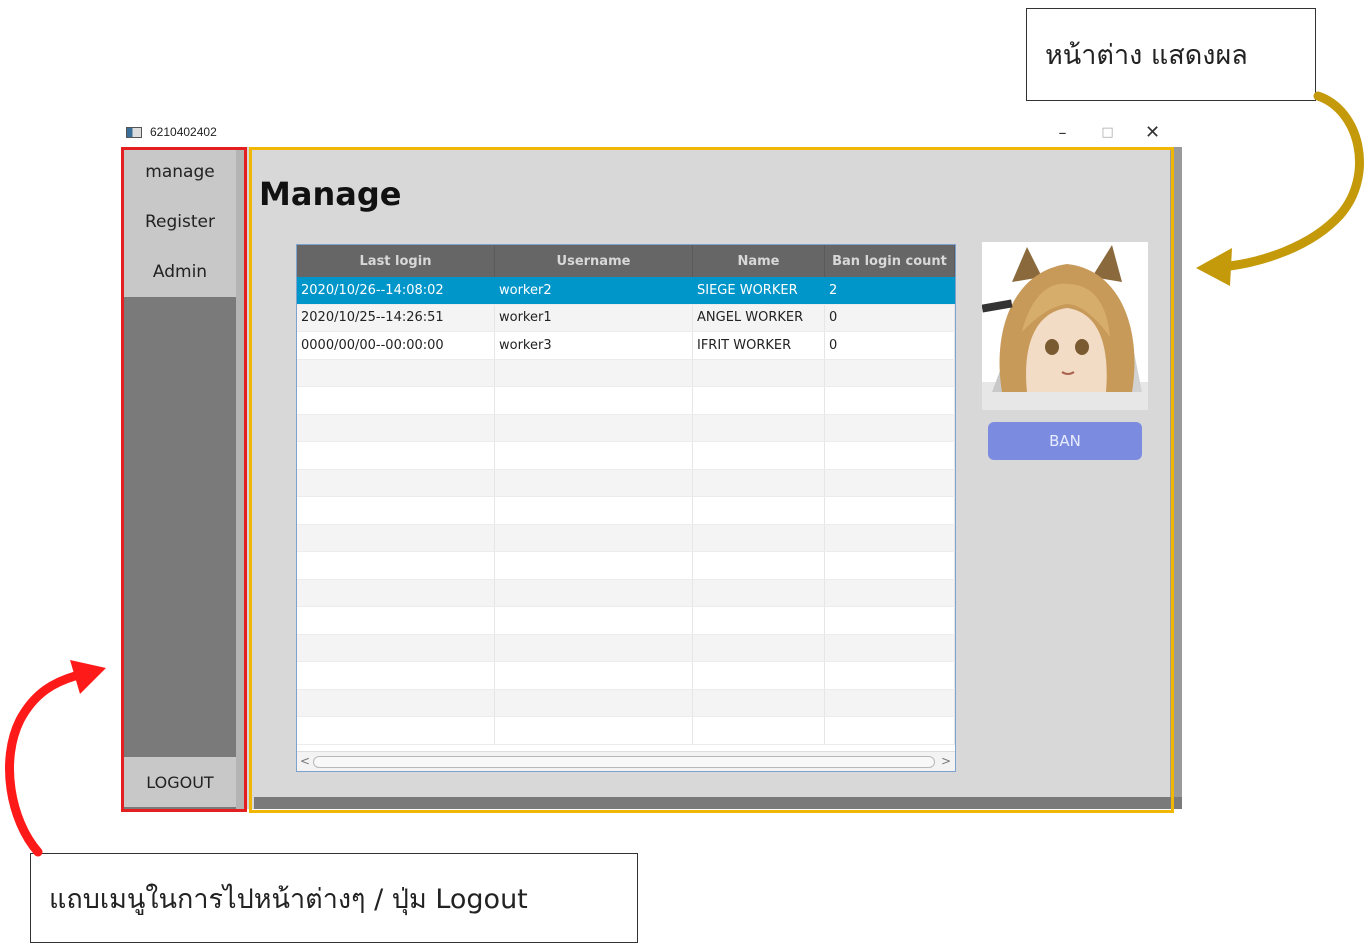 Image resolution: width=1370 pixels, height=943 pixels. What do you see at coordinates (1062, 132) in the screenshot?
I see `minimize-button: –` at bounding box center [1062, 132].